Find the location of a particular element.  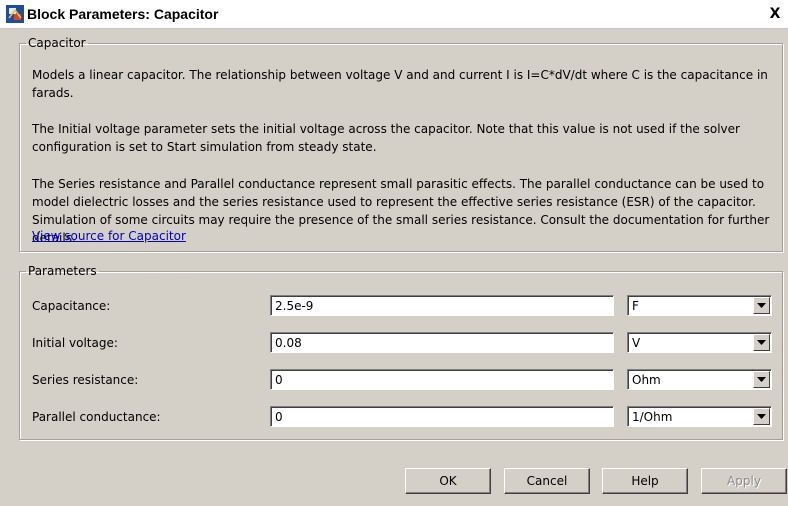

parameters-group-label: Parameters is located at coordinates (62, 271).